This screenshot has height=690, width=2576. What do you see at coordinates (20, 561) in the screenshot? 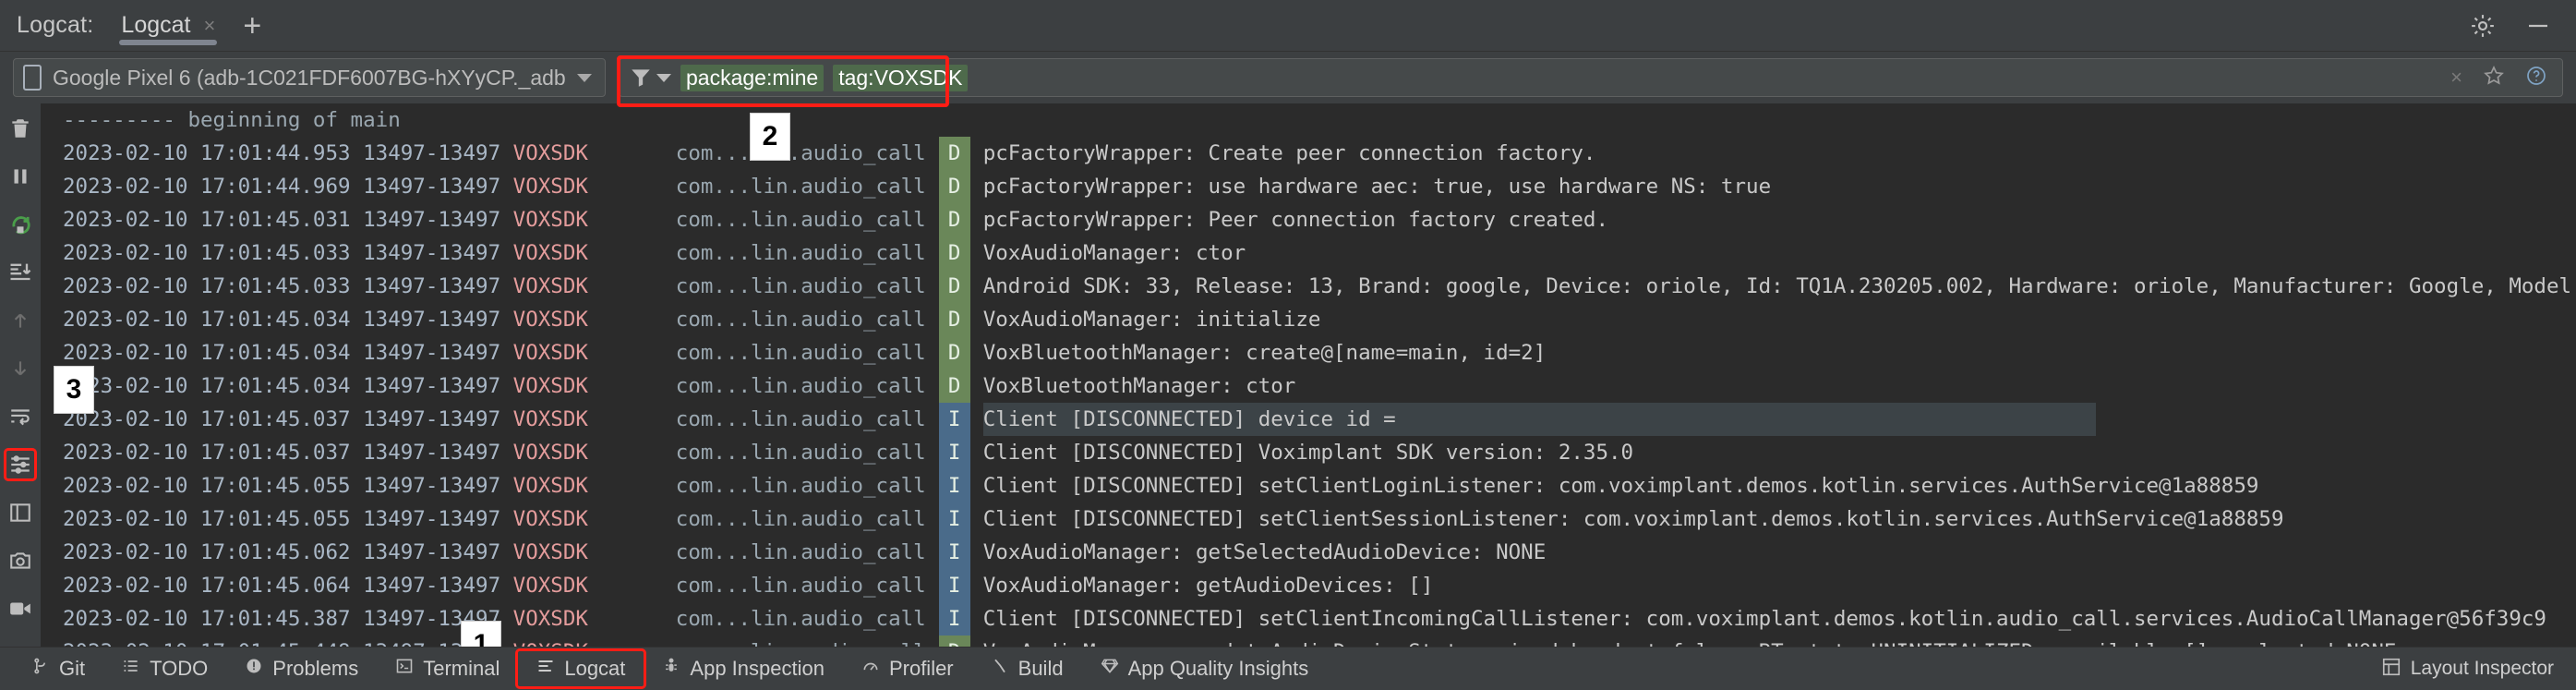
I see `screenshot-button` at bounding box center [20, 561].